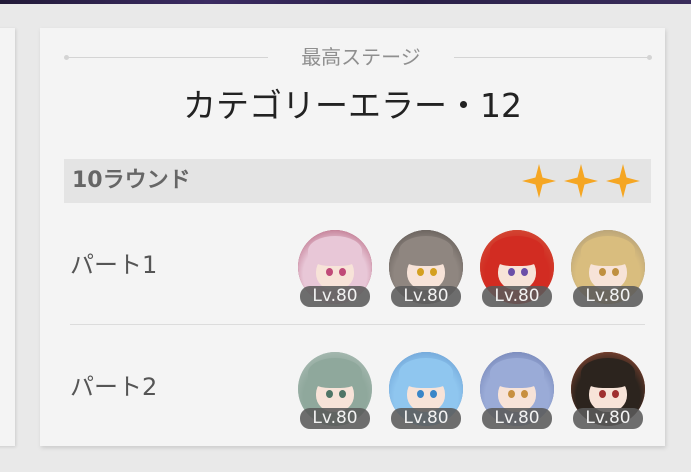 Image resolution: width=691 pixels, height=472 pixels. I want to click on round-count-row: 10ラウンド, so click(357, 181).